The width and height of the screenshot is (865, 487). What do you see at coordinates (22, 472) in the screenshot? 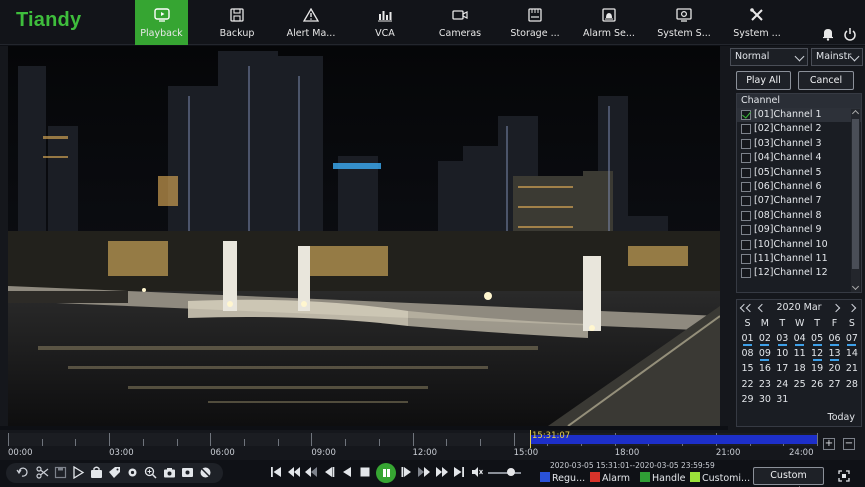
I see `sync-icon` at bounding box center [22, 472].